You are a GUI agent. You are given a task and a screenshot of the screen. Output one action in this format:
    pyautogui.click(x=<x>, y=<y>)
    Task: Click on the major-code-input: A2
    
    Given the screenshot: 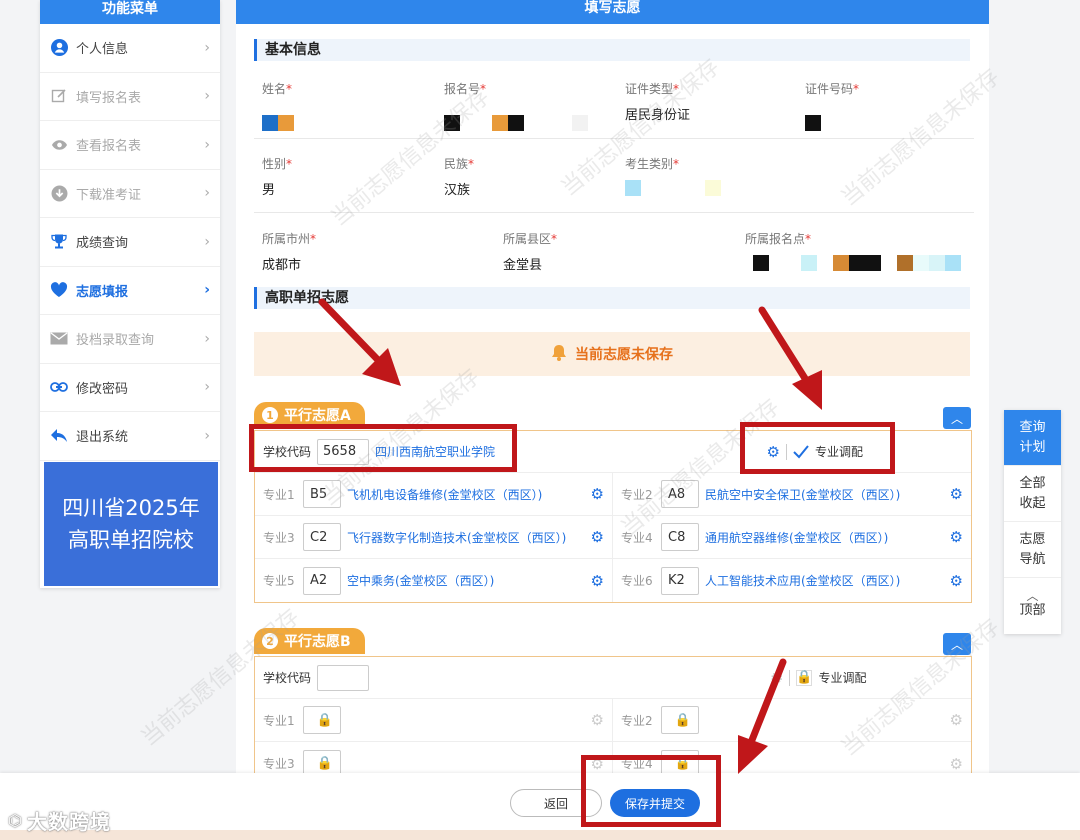 What is the action you would take?
    pyautogui.click(x=322, y=580)
    